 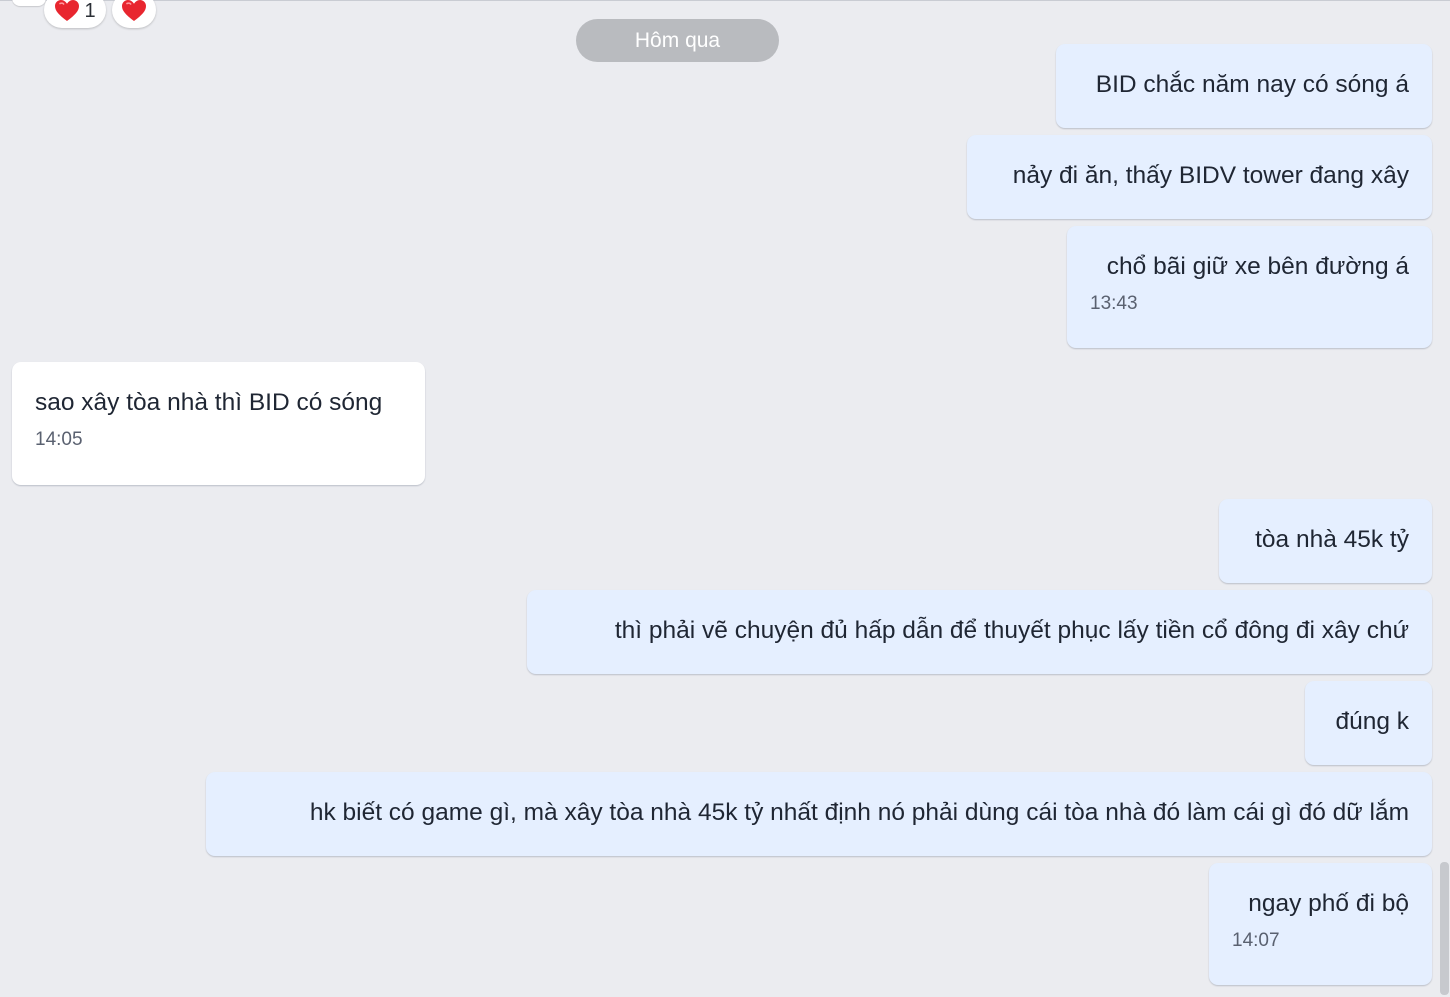 I want to click on message-bubble-outgoing: đúng k, so click(x=1368, y=723).